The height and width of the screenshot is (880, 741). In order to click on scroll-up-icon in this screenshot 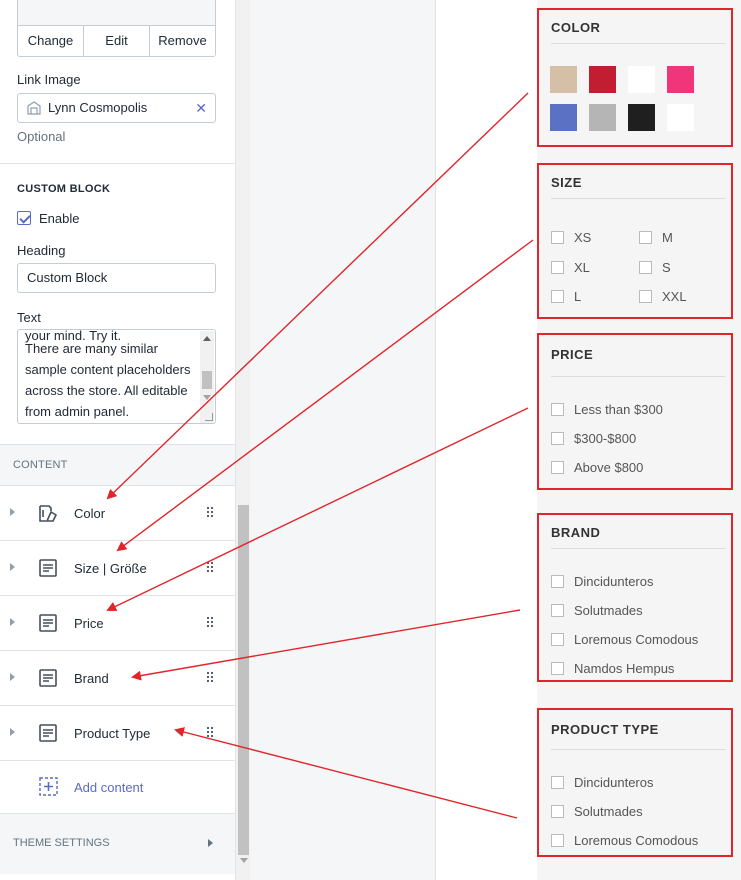, I will do `click(207, 338)`.